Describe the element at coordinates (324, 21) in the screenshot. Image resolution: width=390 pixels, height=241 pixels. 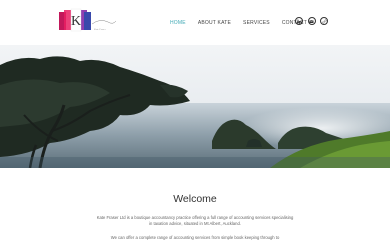
I see `link-icon` at that location.